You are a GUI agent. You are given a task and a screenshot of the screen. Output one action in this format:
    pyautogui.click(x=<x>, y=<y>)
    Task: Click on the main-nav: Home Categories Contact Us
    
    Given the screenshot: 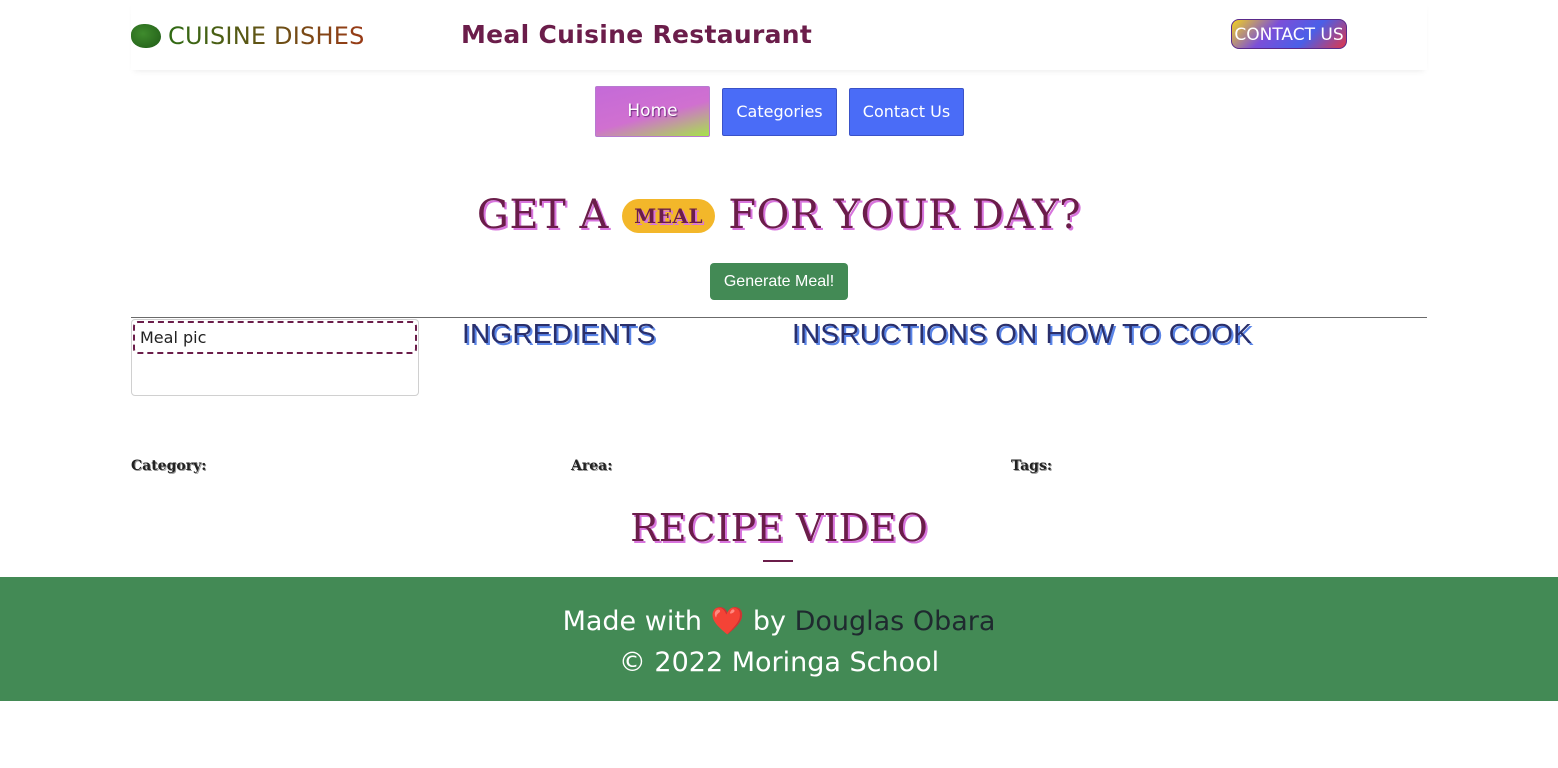 What is the action you would take?
    pyautogui.click(x=779, y=111)
    